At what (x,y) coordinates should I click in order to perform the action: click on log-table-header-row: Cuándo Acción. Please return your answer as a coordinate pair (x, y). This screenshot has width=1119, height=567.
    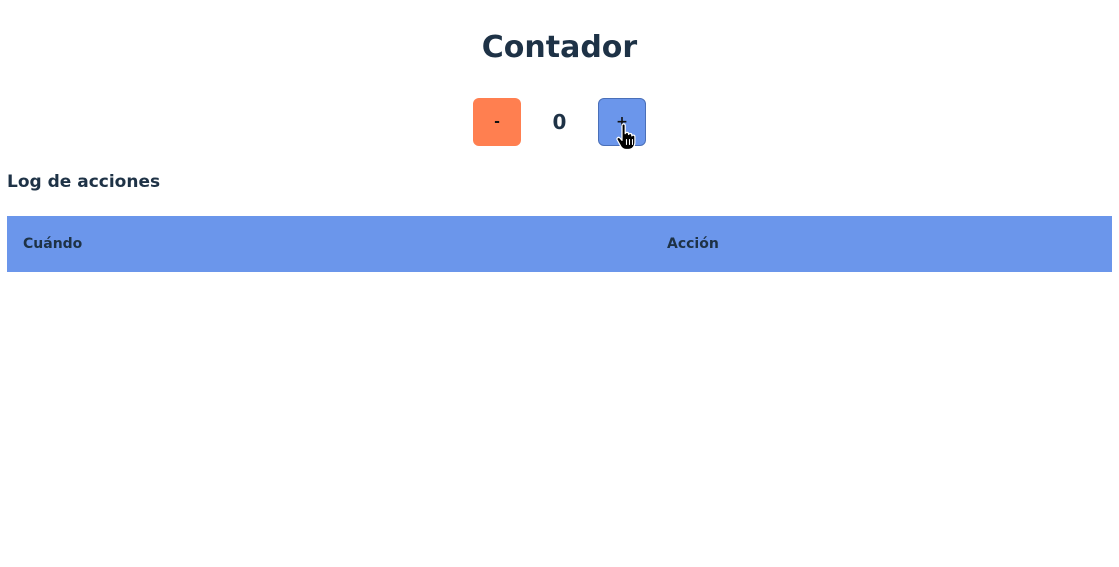
    Looking at the image, I should click on (559, 244).